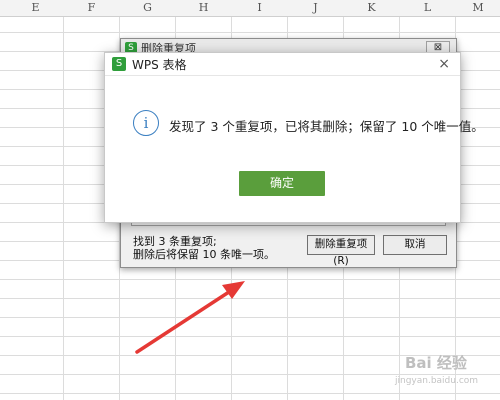 This screenshot has height=400, width=500. What do you see at coordinates (437, 381) in the screenshot?
I see `watermark-url: jingyan.baidu.com` at bounding box center [437, 381].